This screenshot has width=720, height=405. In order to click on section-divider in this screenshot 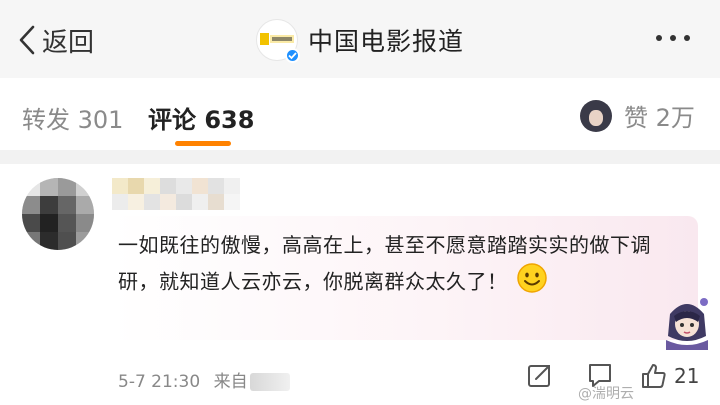, I will do `click(360, 157)`.